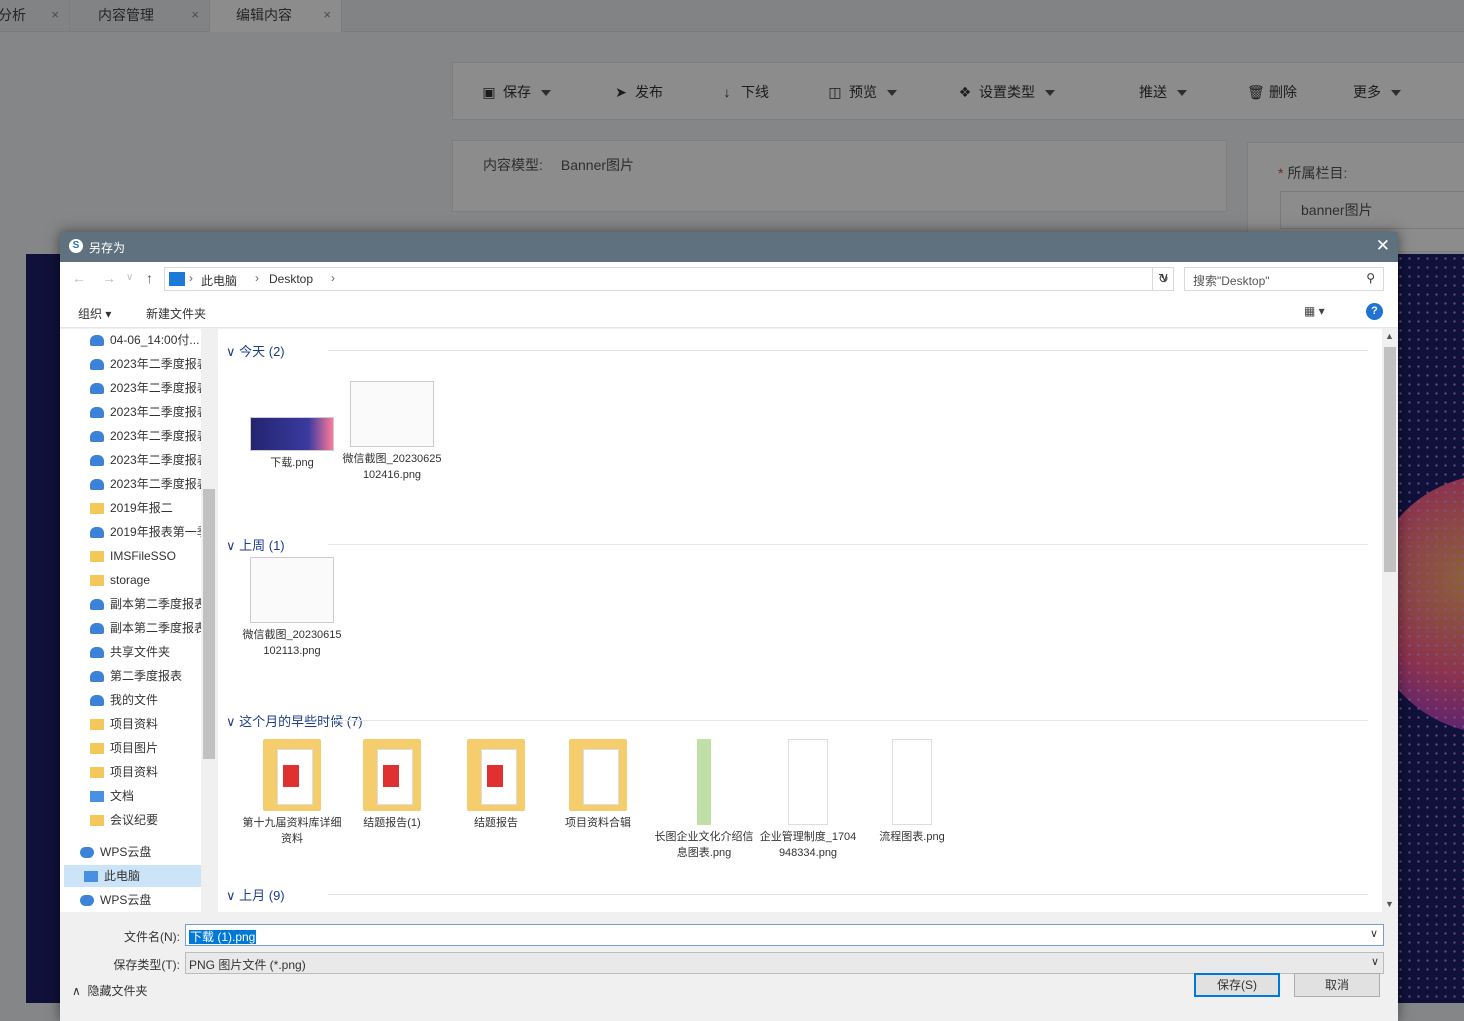  What do you see at coordinates (912, 792) in the screenshot?
I see `file-item: 流程图表.png` at bounding box center [912, 792].